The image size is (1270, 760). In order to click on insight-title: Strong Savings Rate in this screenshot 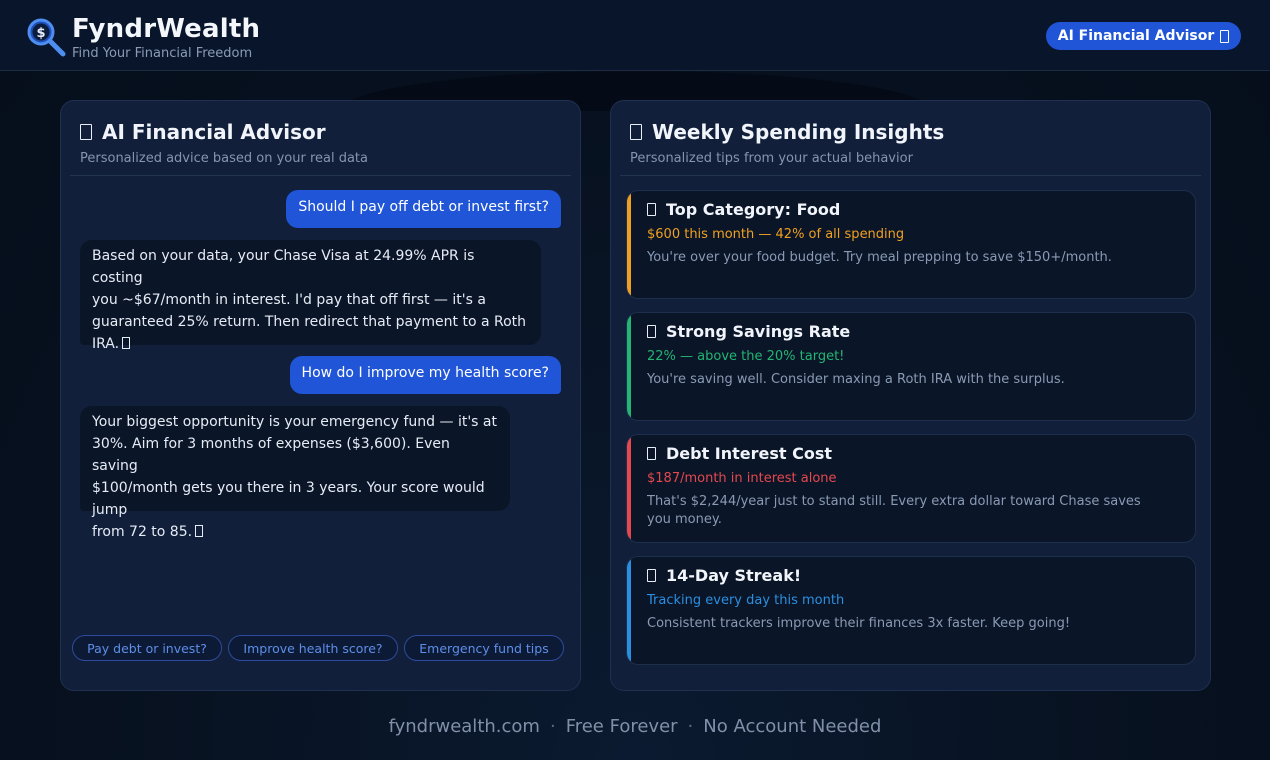, I will do `click(748, 331)`.